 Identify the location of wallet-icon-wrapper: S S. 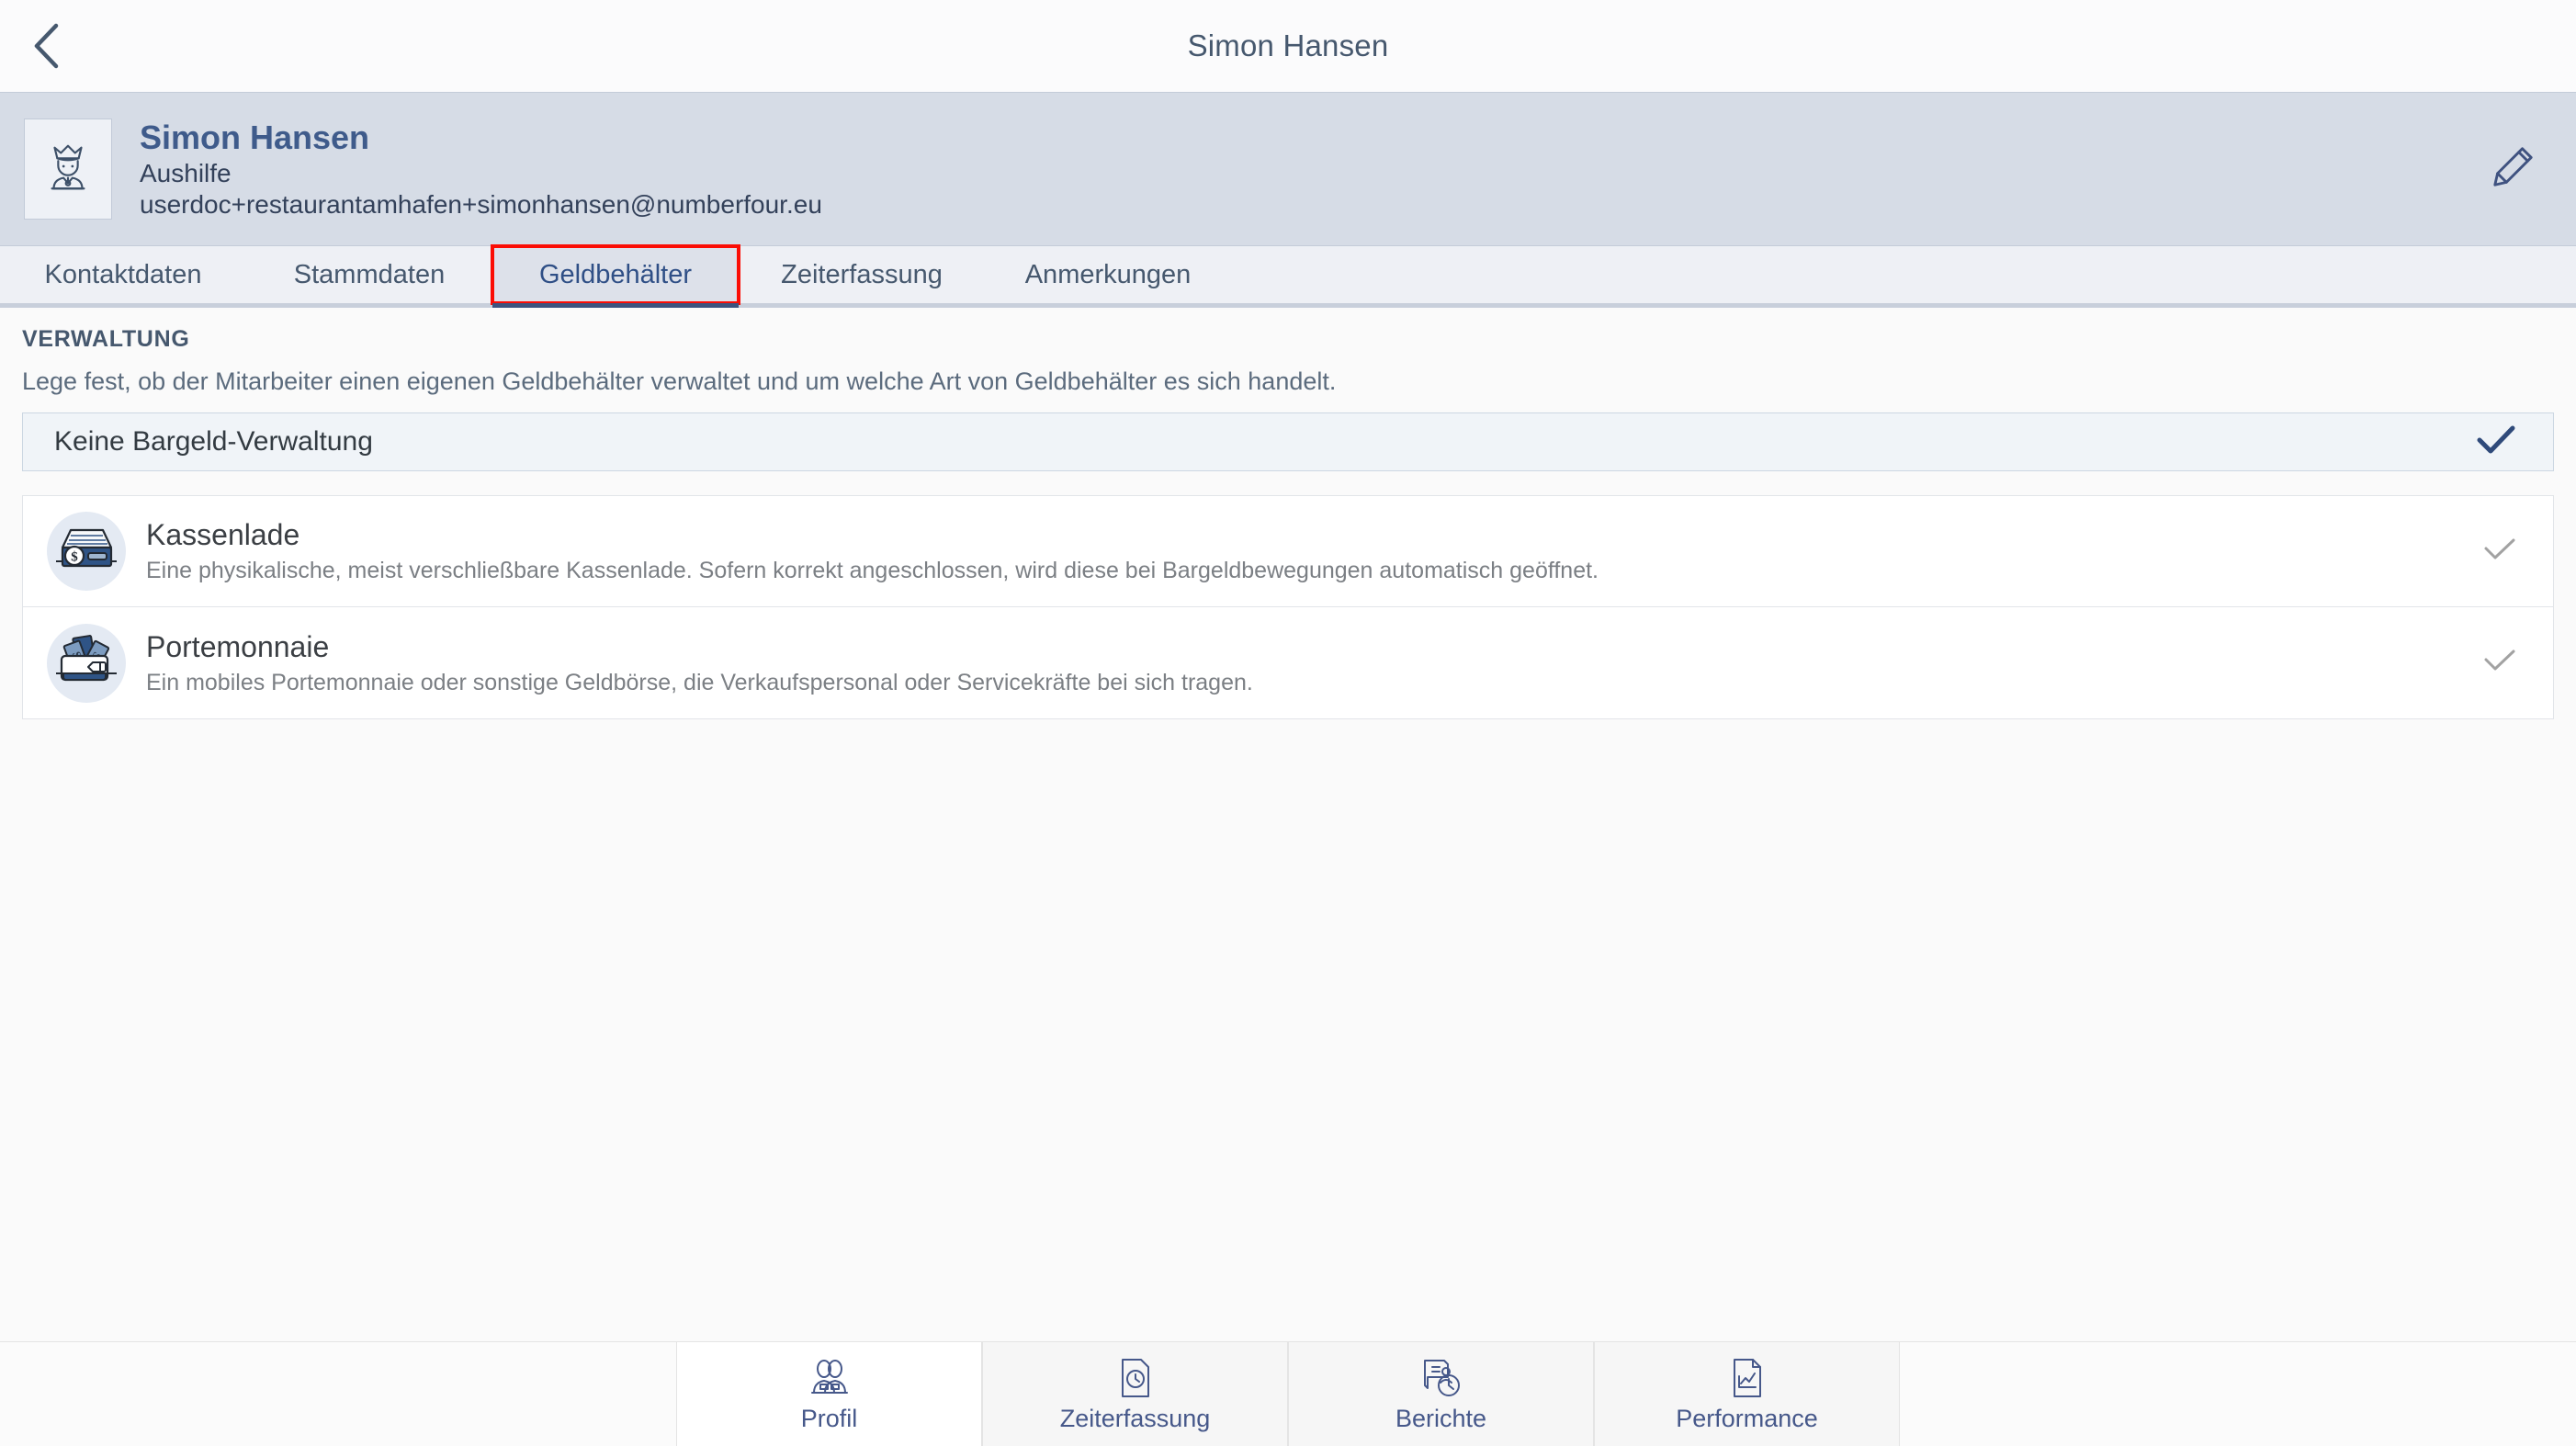
(86, 663).